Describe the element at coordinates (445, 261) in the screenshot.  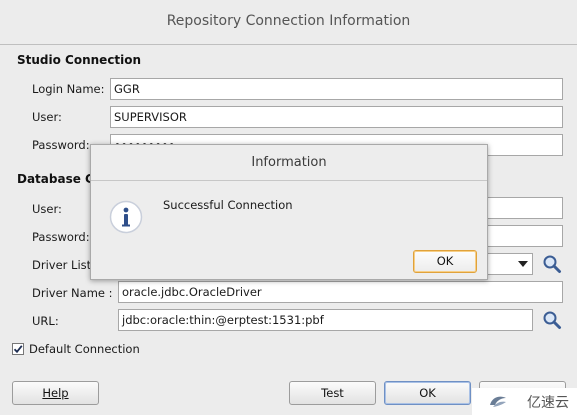
I see `modal-ok-button: OK` at that location.